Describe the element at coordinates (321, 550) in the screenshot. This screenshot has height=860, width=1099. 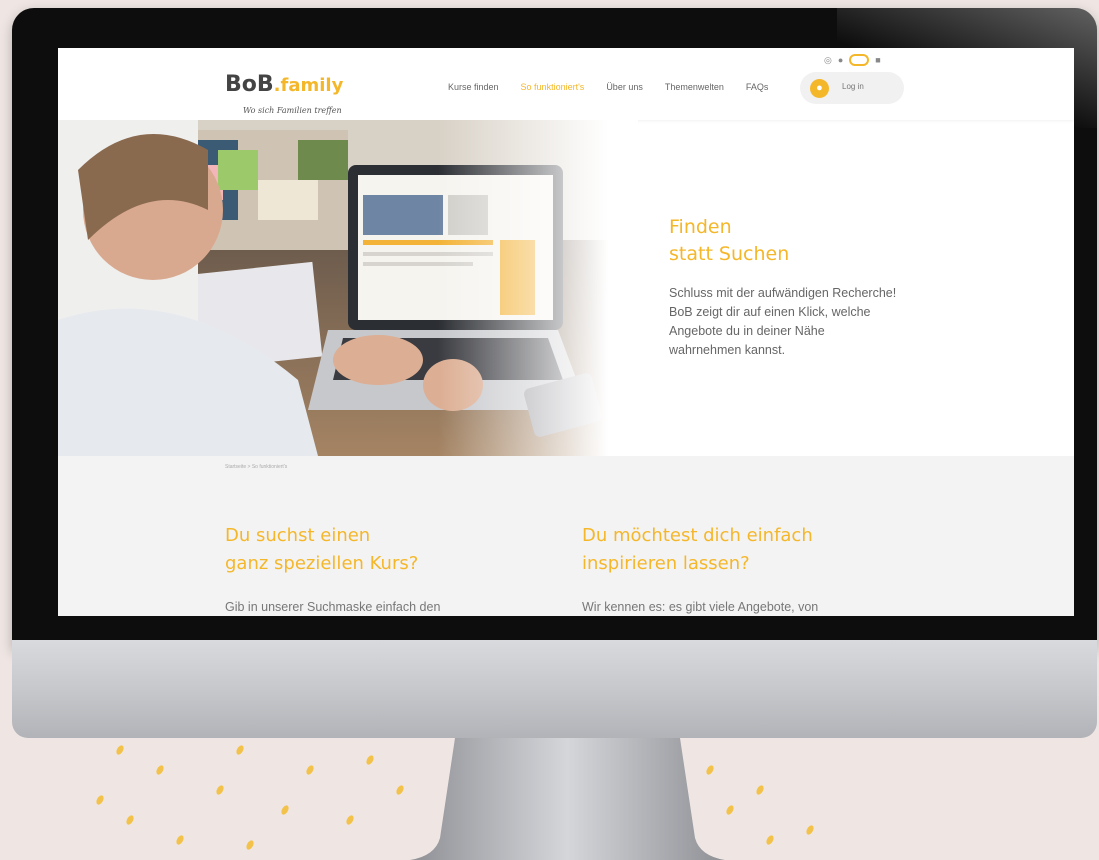
I see `column-1-title: Du suchst einen ganz speziellen Kurs?` at that location.